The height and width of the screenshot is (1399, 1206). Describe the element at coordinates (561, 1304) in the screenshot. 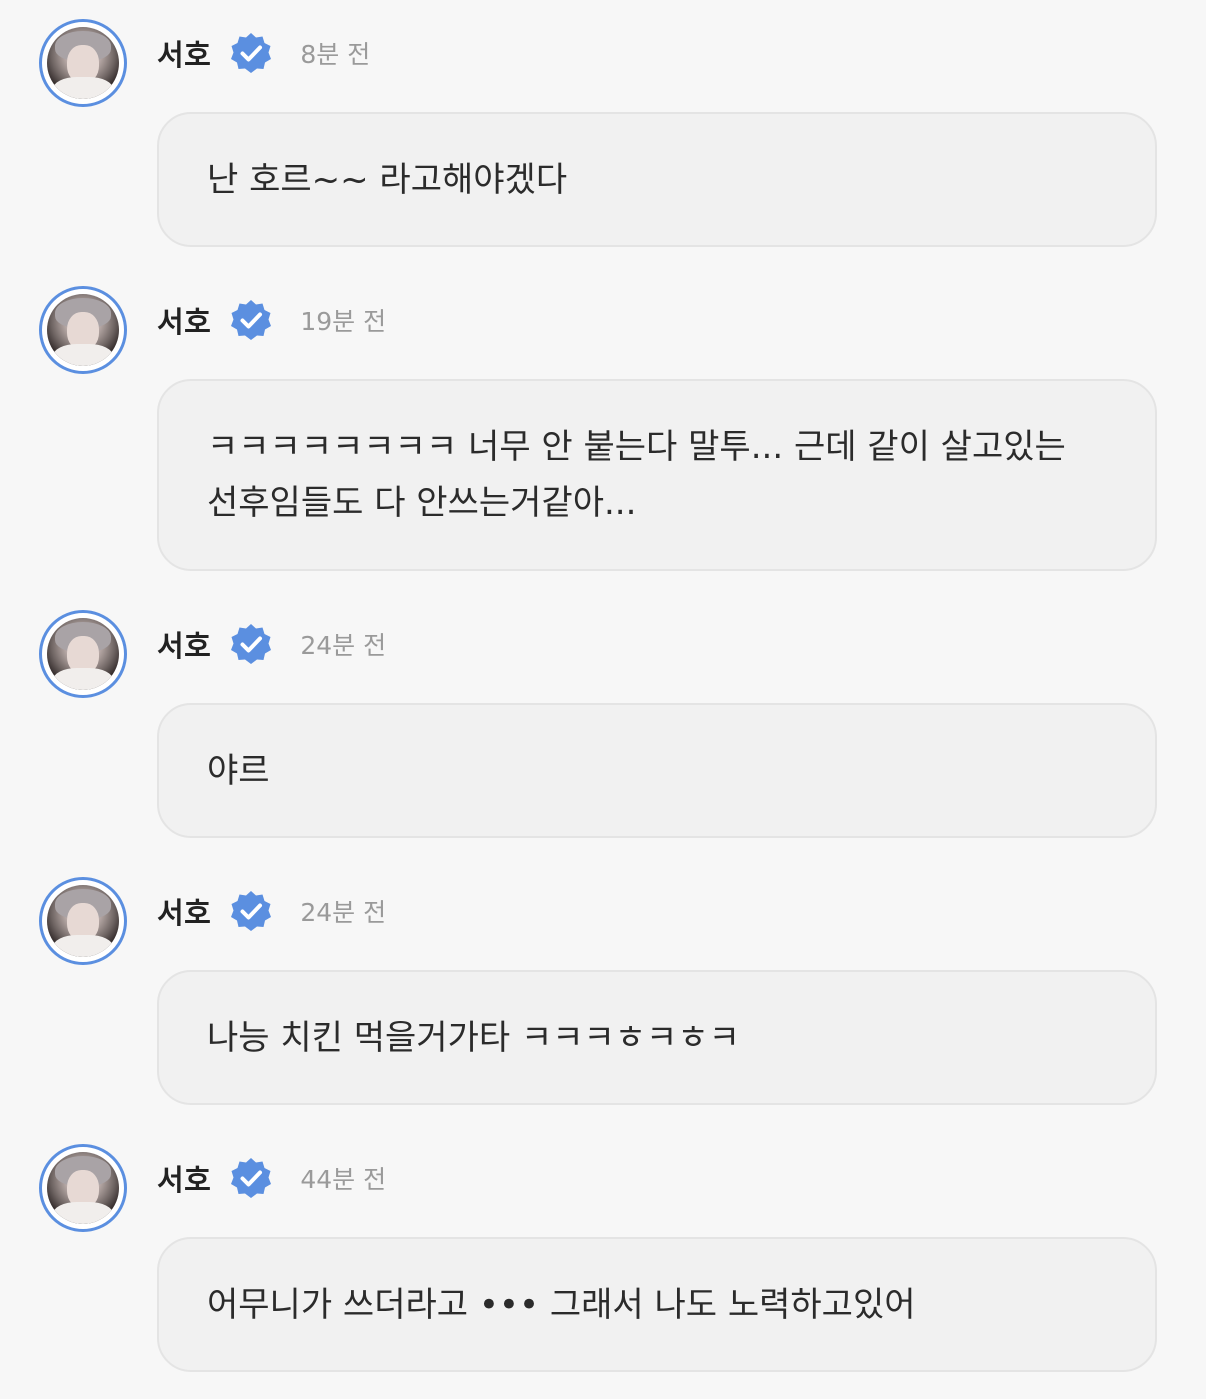

I see `comment-text: 어무니가 쓰더라고 ••• 그래서 나도 노력하고있어` at that location.